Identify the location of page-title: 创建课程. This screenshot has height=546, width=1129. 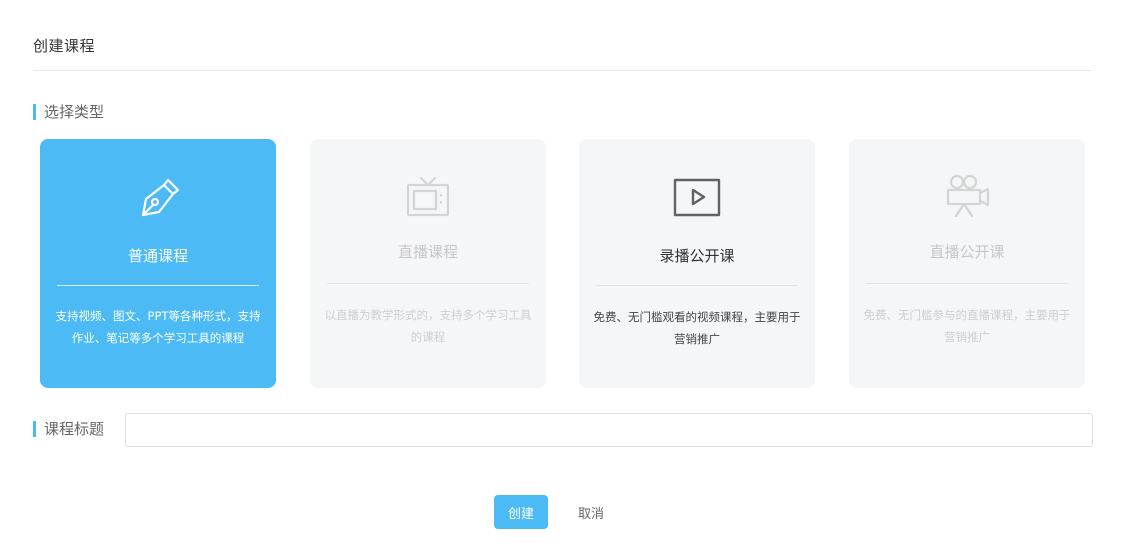
(64, 46).